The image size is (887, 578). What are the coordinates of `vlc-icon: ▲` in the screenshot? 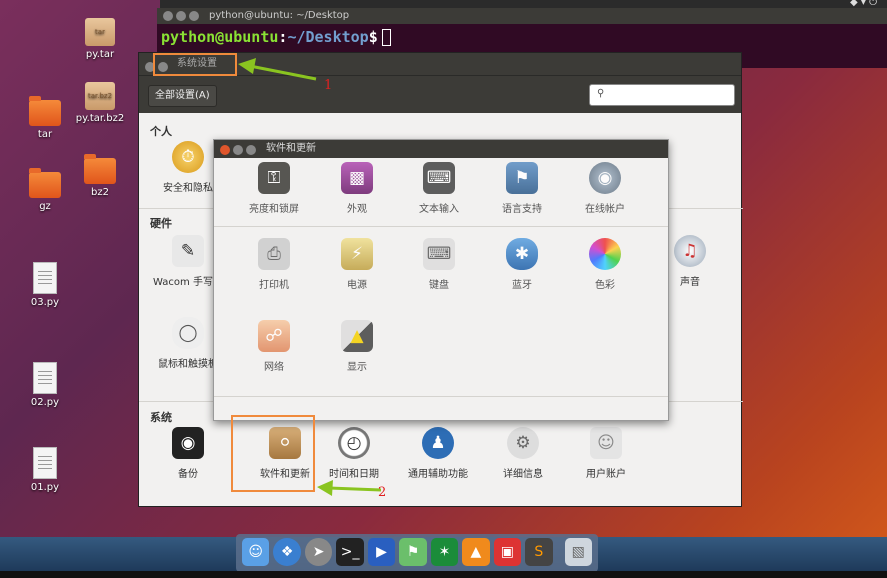 It's located at (476, 552).